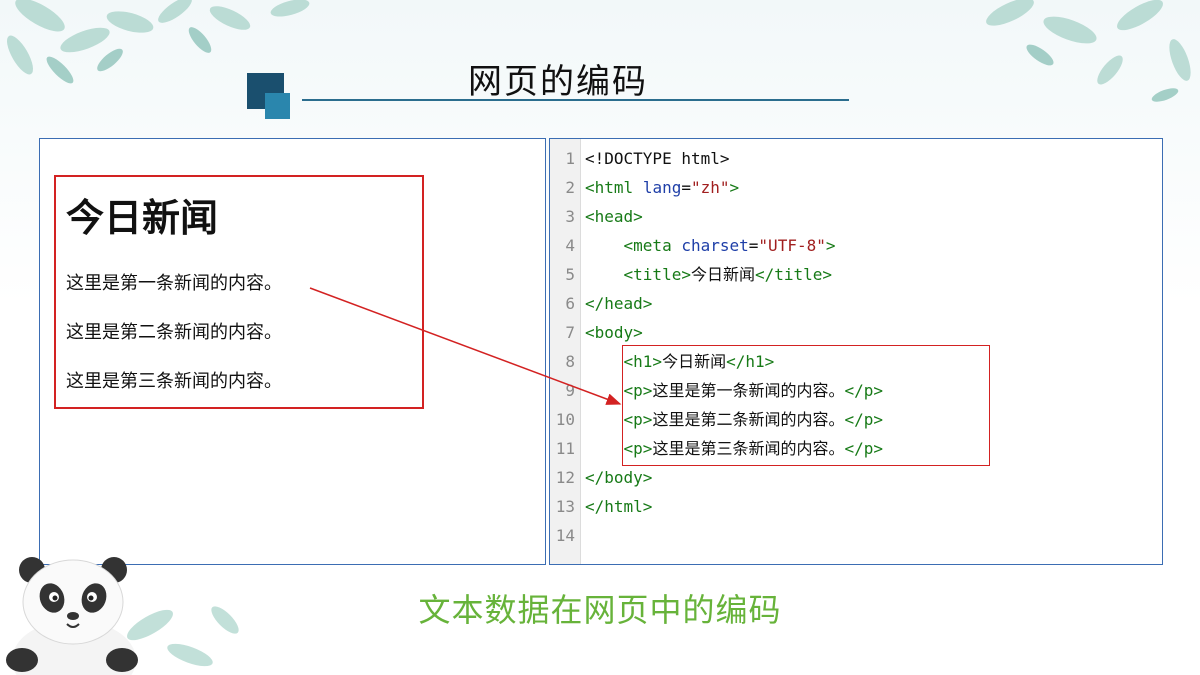  Describe the element at coordinates (174, 381) in the screenshot. I see `preview-paragraph-3: 这里是第三条新闻的内容。` at that location.